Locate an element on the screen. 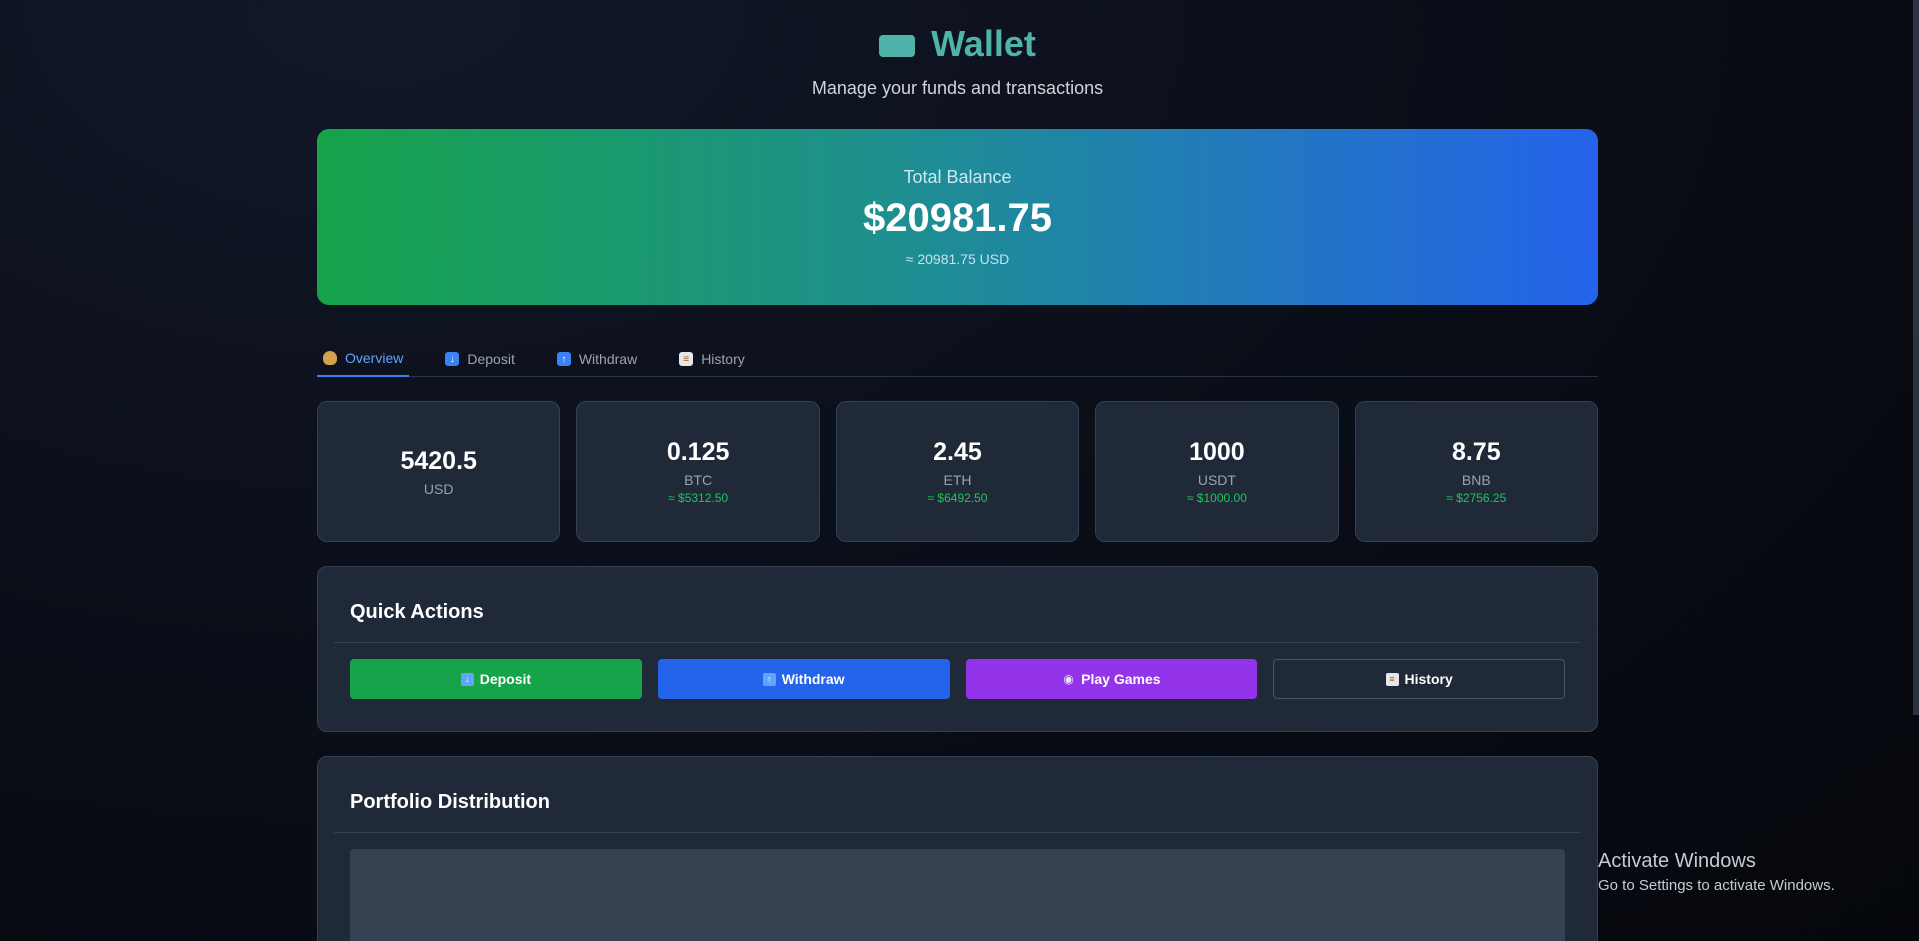 The image size is (1919, 941). asset-card-bnb: 8.75 BNB ≈ $2756.25 is located at coordinates (1476, 471).